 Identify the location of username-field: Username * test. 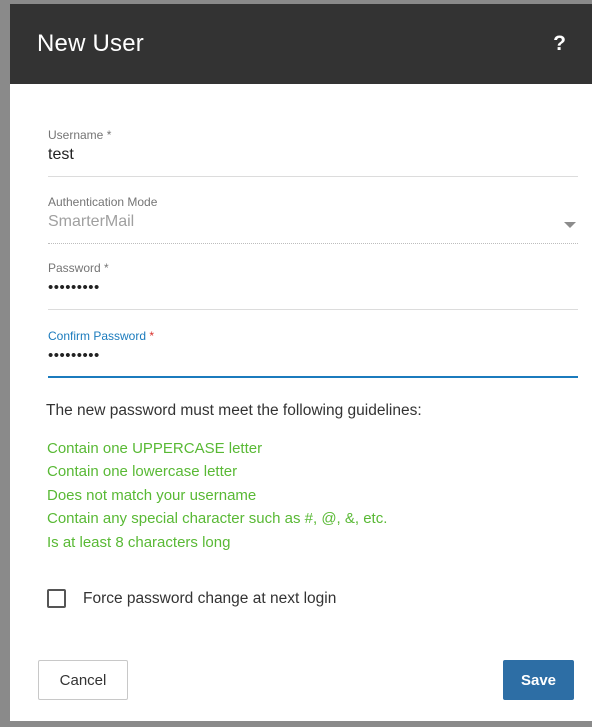
(313, 153).